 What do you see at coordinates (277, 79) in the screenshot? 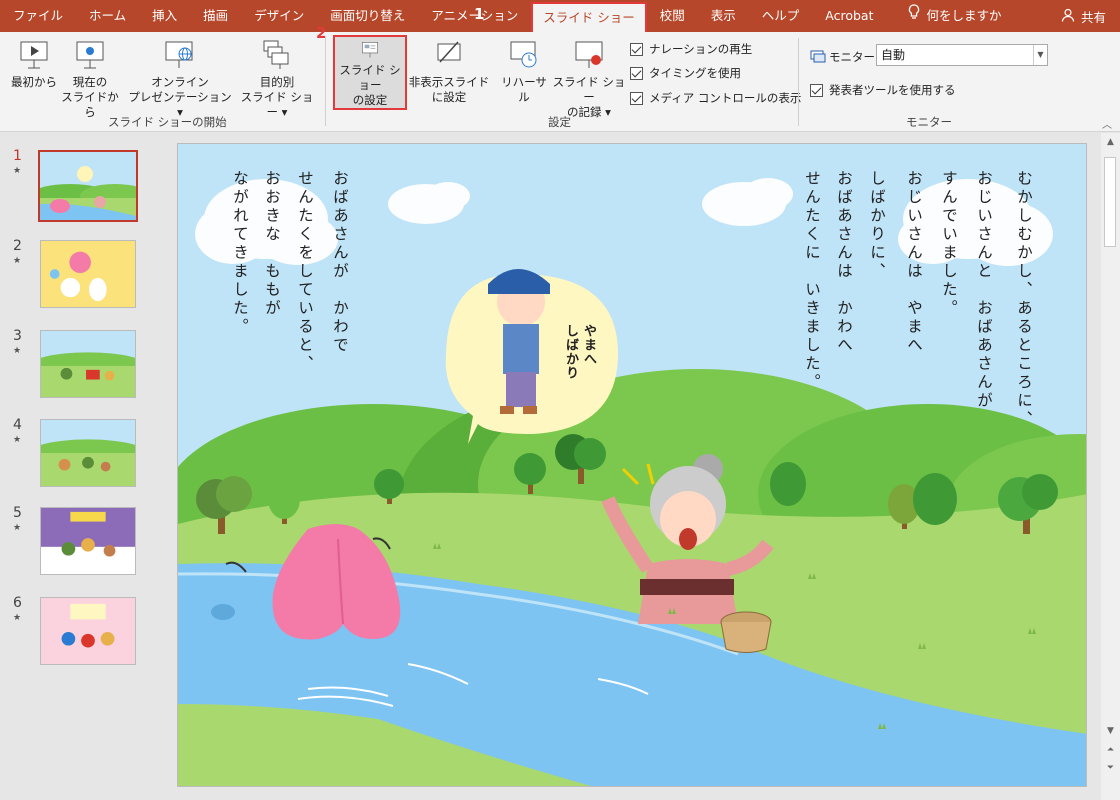
I see `custom-slideshow-button: 目的別 スライド ショー ▾` at bounding box center [277, 79].